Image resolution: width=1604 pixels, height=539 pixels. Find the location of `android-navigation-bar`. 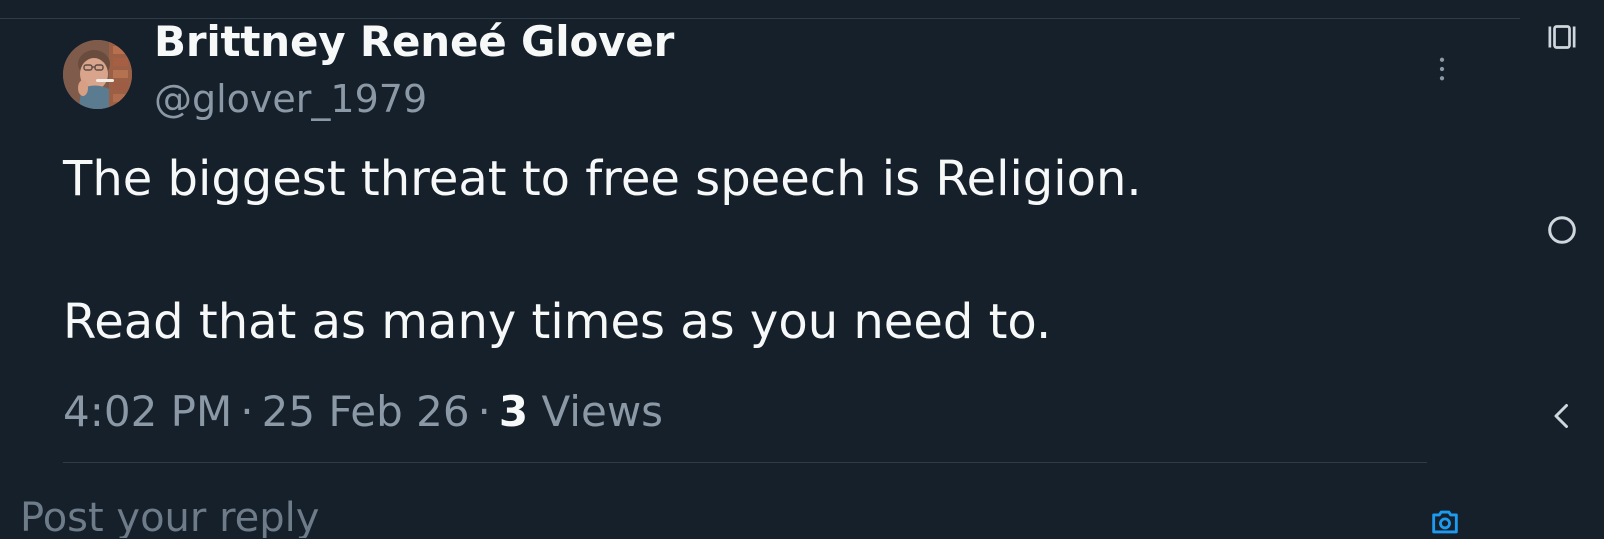

android-navigation-bar is located at coordinates (1562, 267).